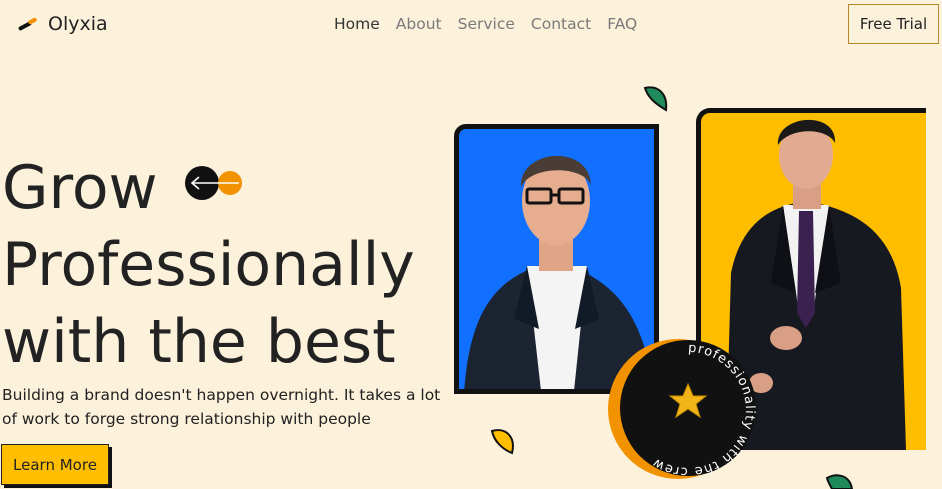 This screenshot has height=489, width=942. Describe the element at coordinates (561, 24) in the screenshot. I see `nav-contact: Contact` at that location.